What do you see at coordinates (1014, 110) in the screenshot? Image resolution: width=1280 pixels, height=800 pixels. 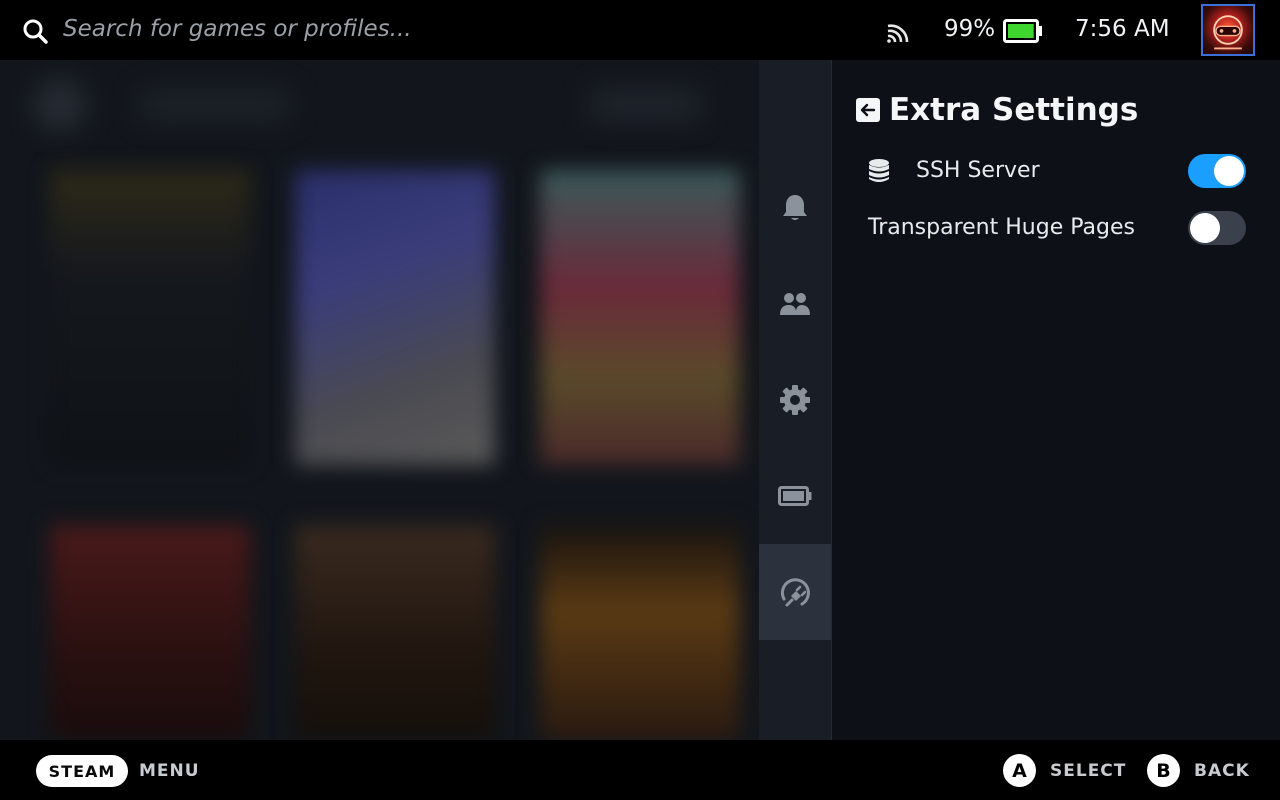 I see `panel-title: Extra Settings` at bounding box center [1014, 110].